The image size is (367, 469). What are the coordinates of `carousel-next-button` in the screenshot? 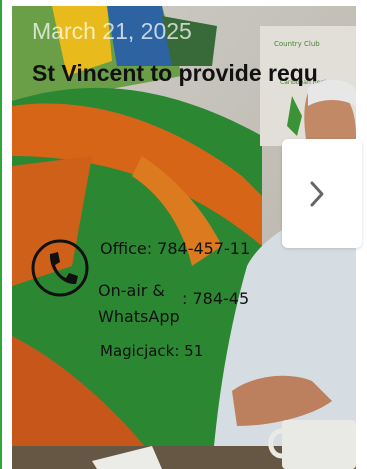 It's located at (322, 193).